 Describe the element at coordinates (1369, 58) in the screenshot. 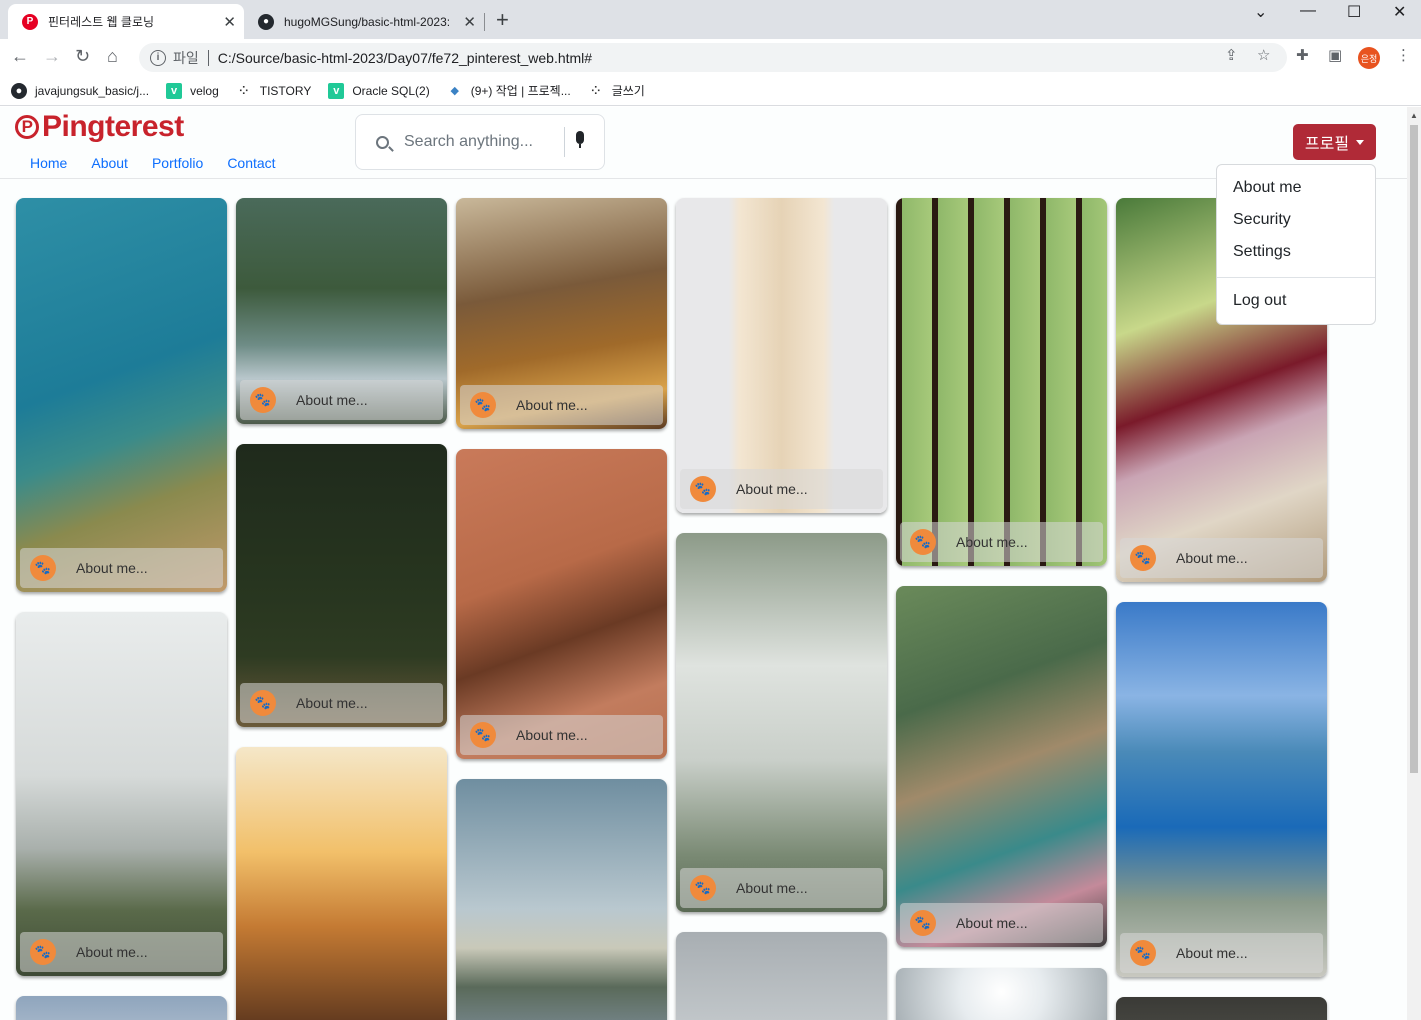

I see `browser-profile-avatar: 은정` at that location.